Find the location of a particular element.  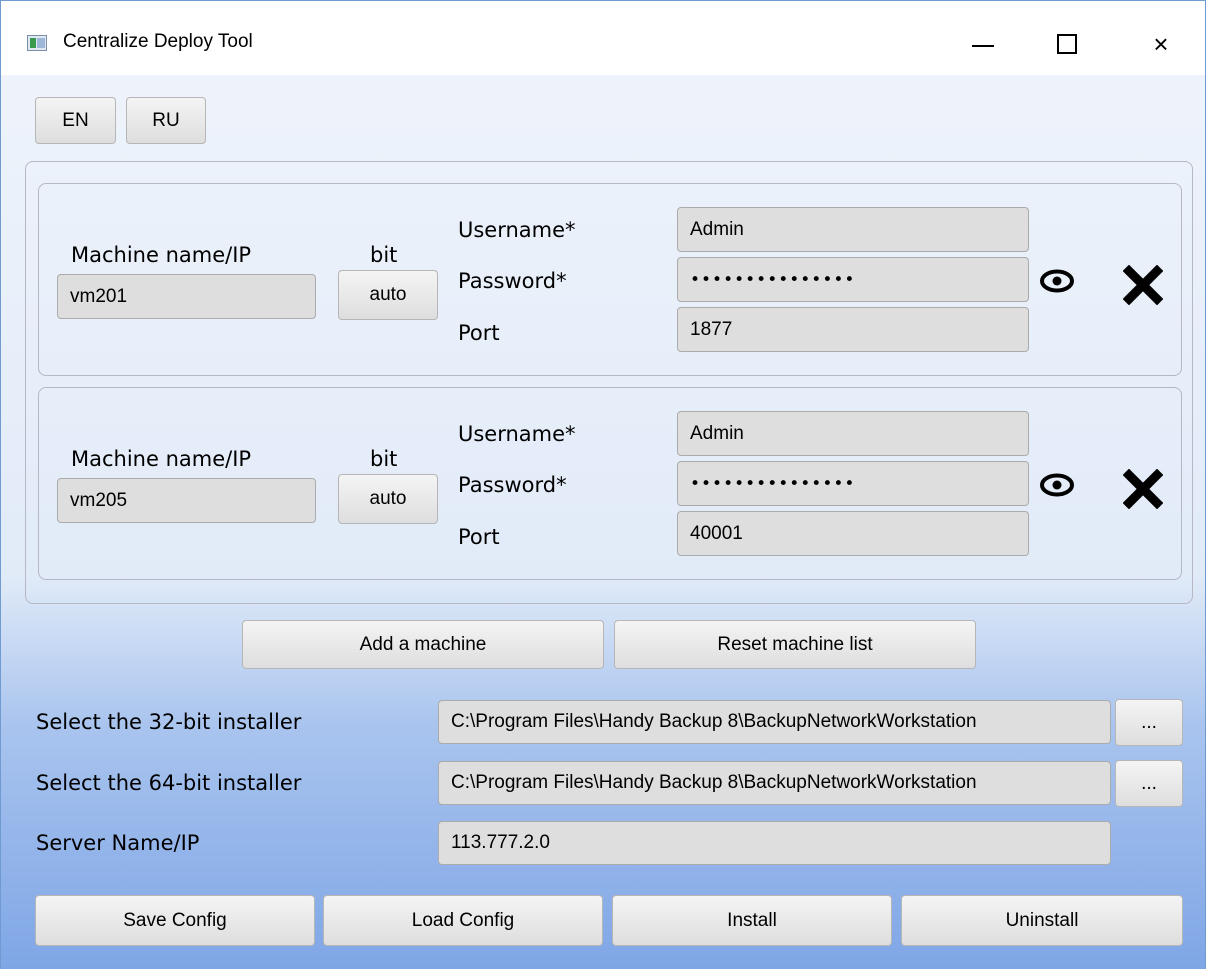

maximize-button is located at coordinates (1067, 44).